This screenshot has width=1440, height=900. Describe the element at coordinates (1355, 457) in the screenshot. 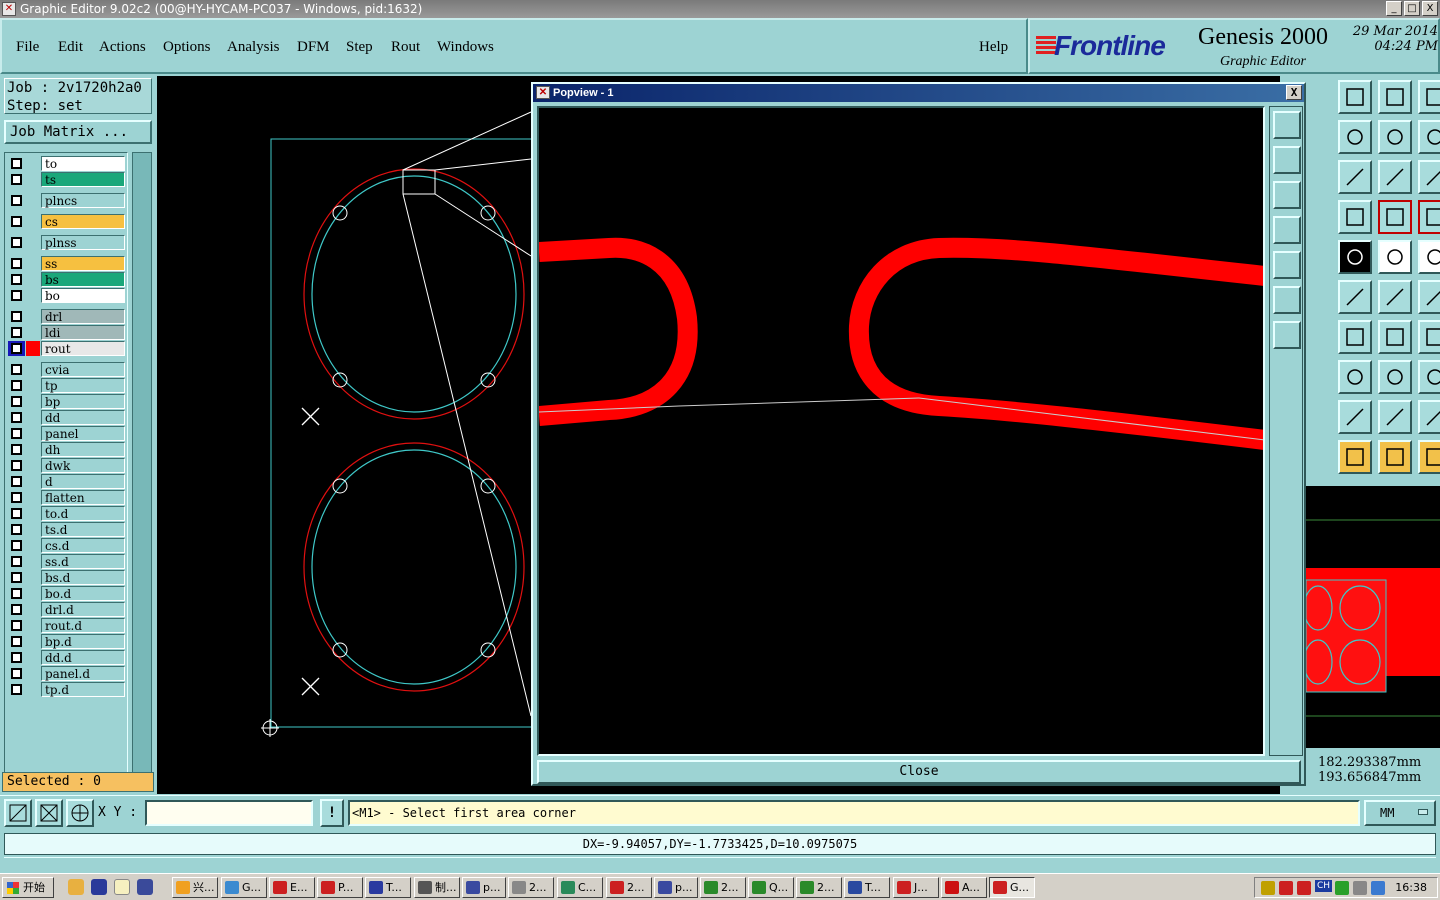

I see `tool-button-r10-c1` at that location.